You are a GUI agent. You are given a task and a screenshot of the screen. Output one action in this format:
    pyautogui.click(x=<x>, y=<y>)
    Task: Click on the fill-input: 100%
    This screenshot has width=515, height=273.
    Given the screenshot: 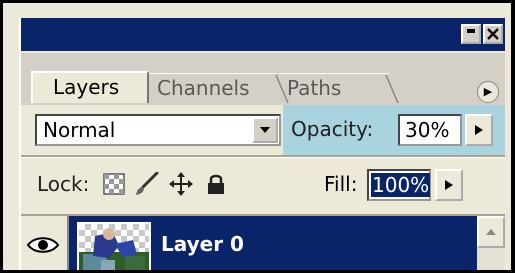 What is the action you would take?
    pyautogui.click(x=399, y=185)
    